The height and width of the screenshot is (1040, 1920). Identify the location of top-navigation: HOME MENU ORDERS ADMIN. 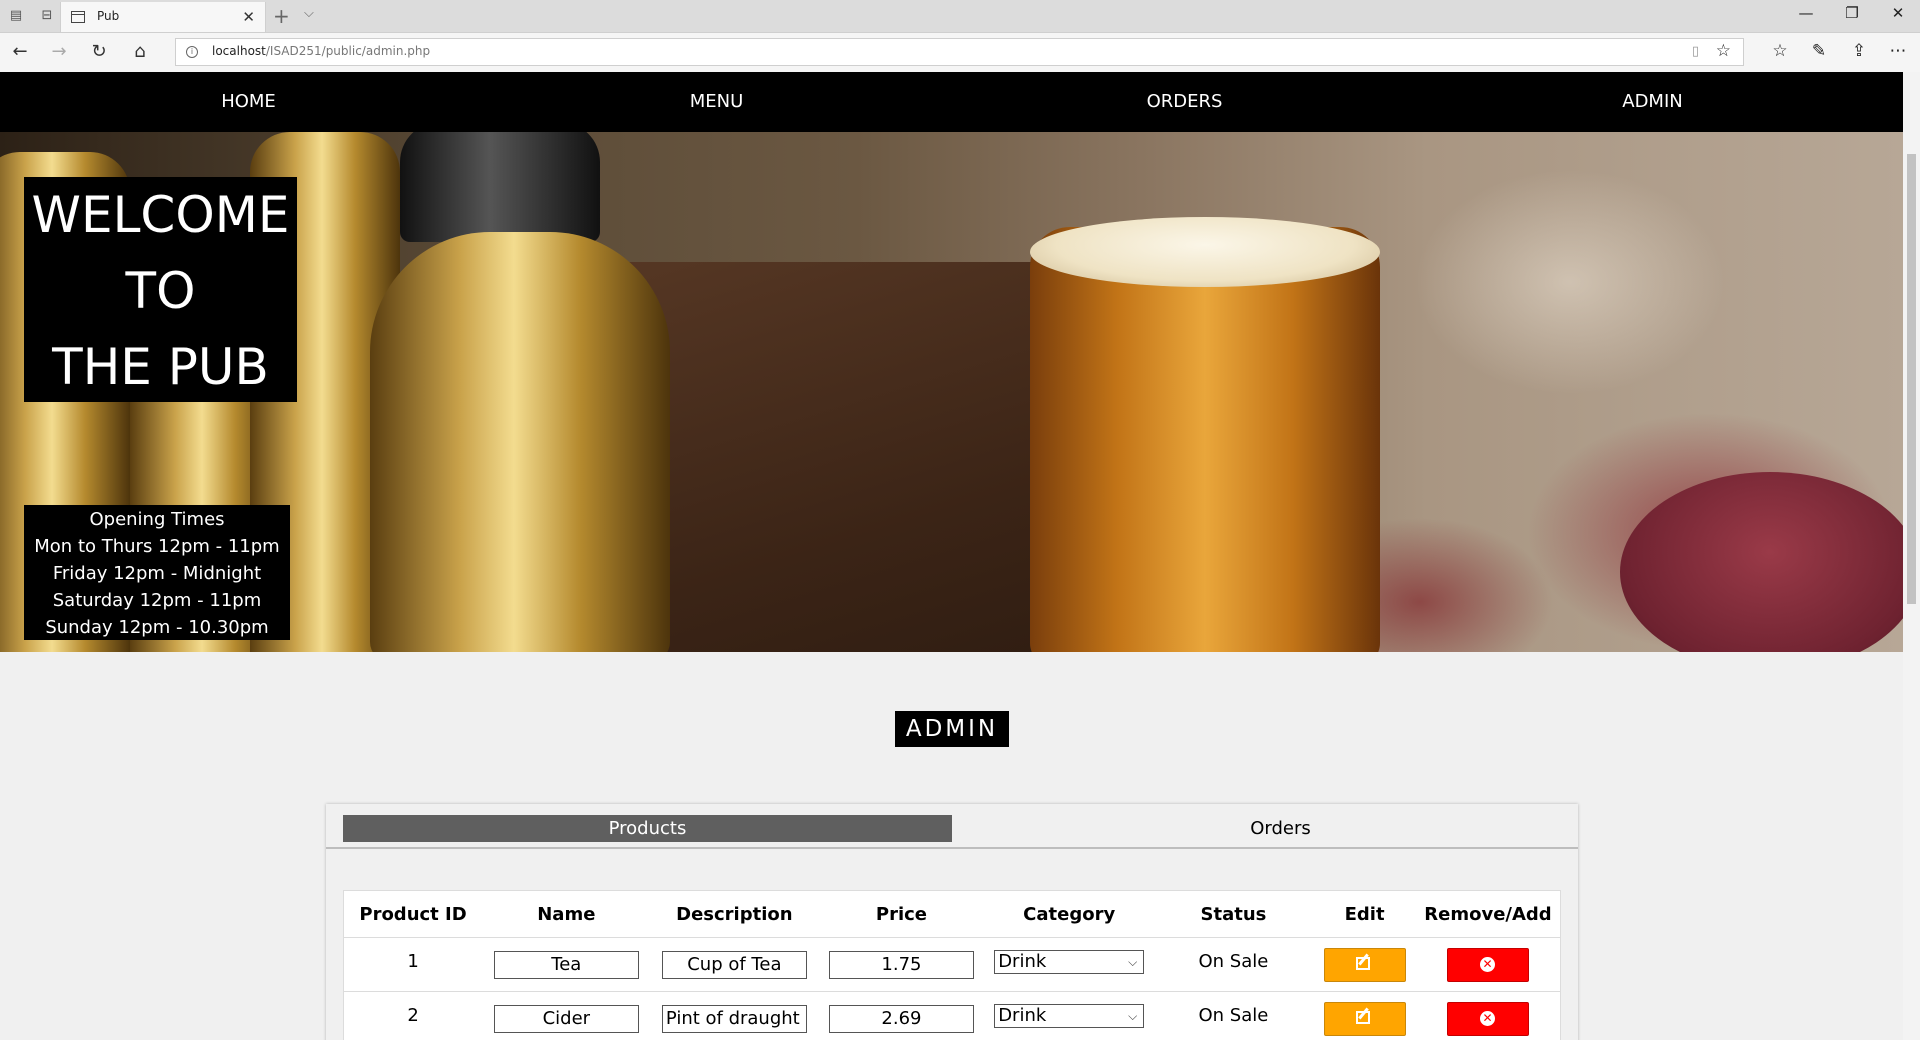
(951, 102).